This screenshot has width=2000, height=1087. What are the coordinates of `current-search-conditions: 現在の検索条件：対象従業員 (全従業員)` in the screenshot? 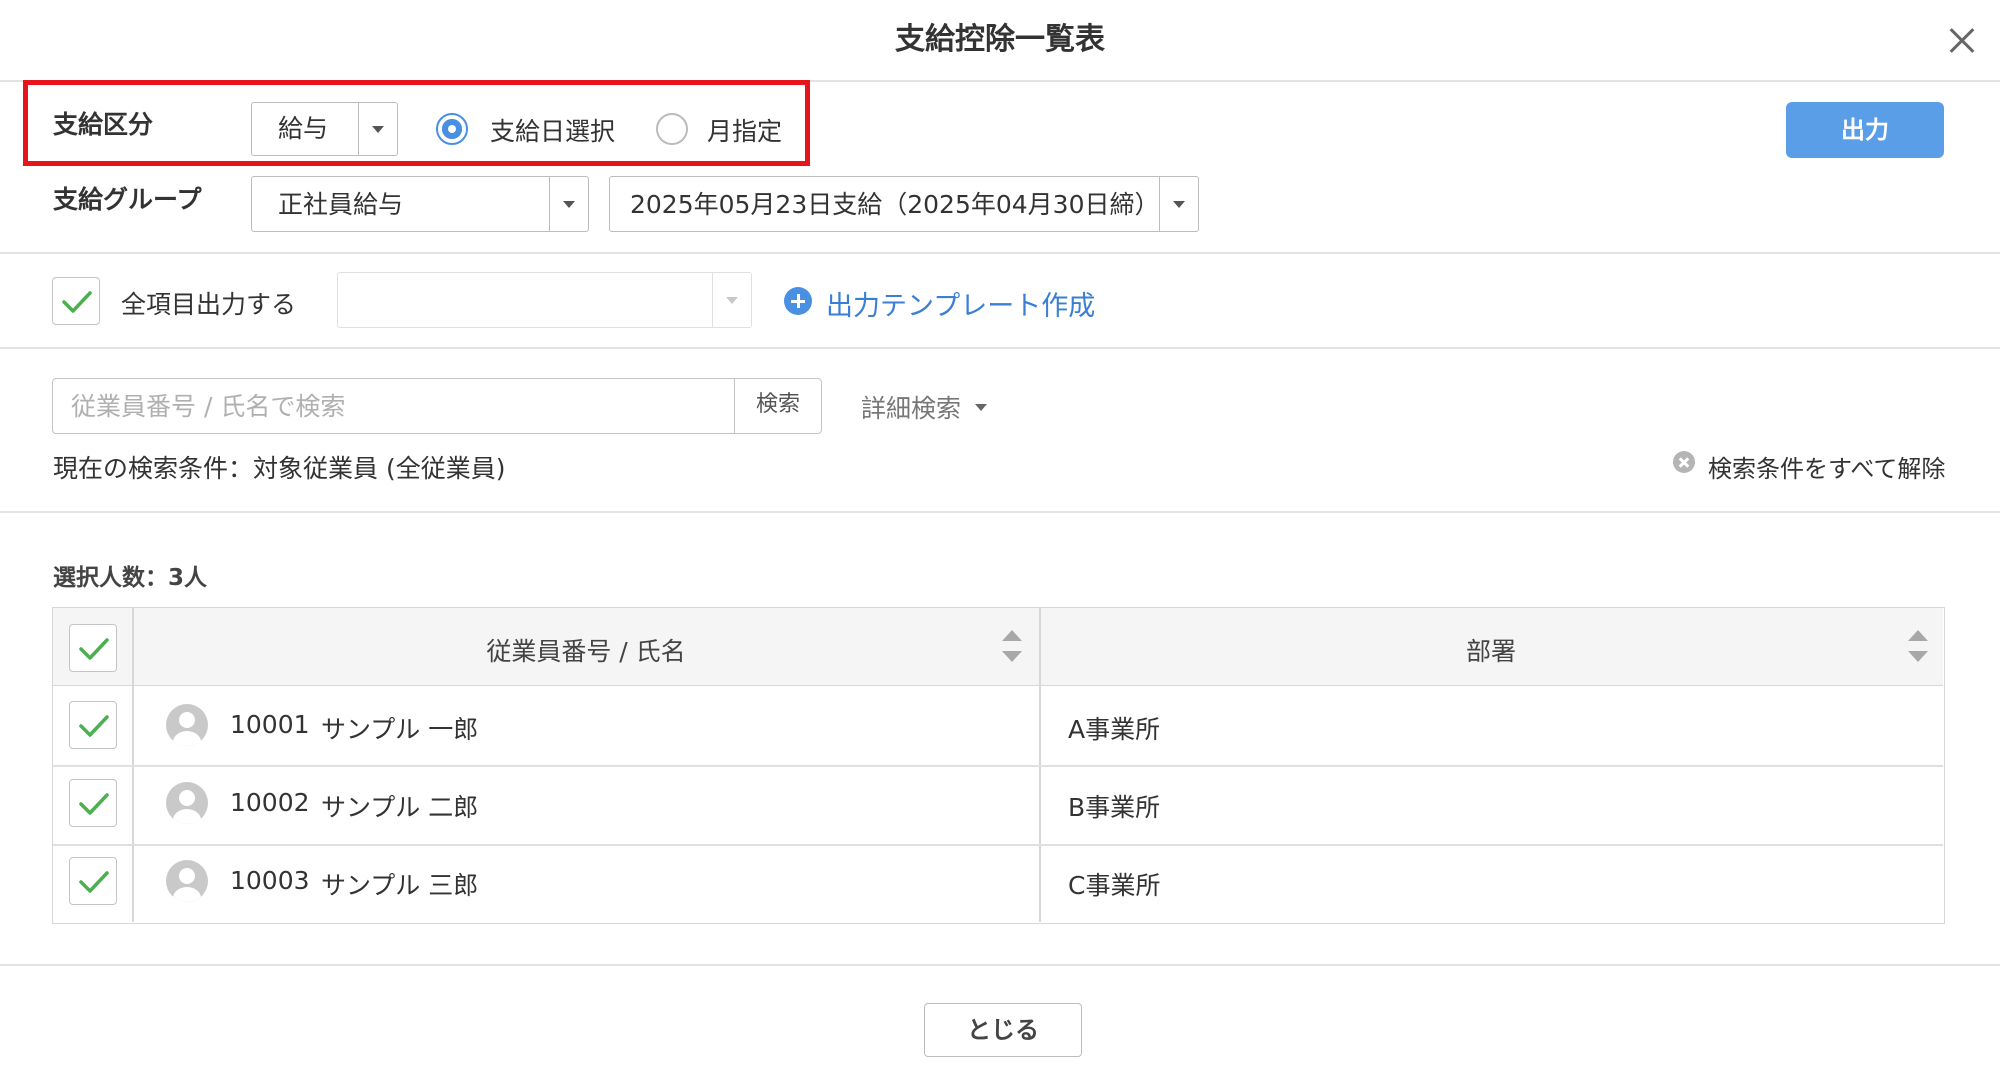 It's located at (279, 468).